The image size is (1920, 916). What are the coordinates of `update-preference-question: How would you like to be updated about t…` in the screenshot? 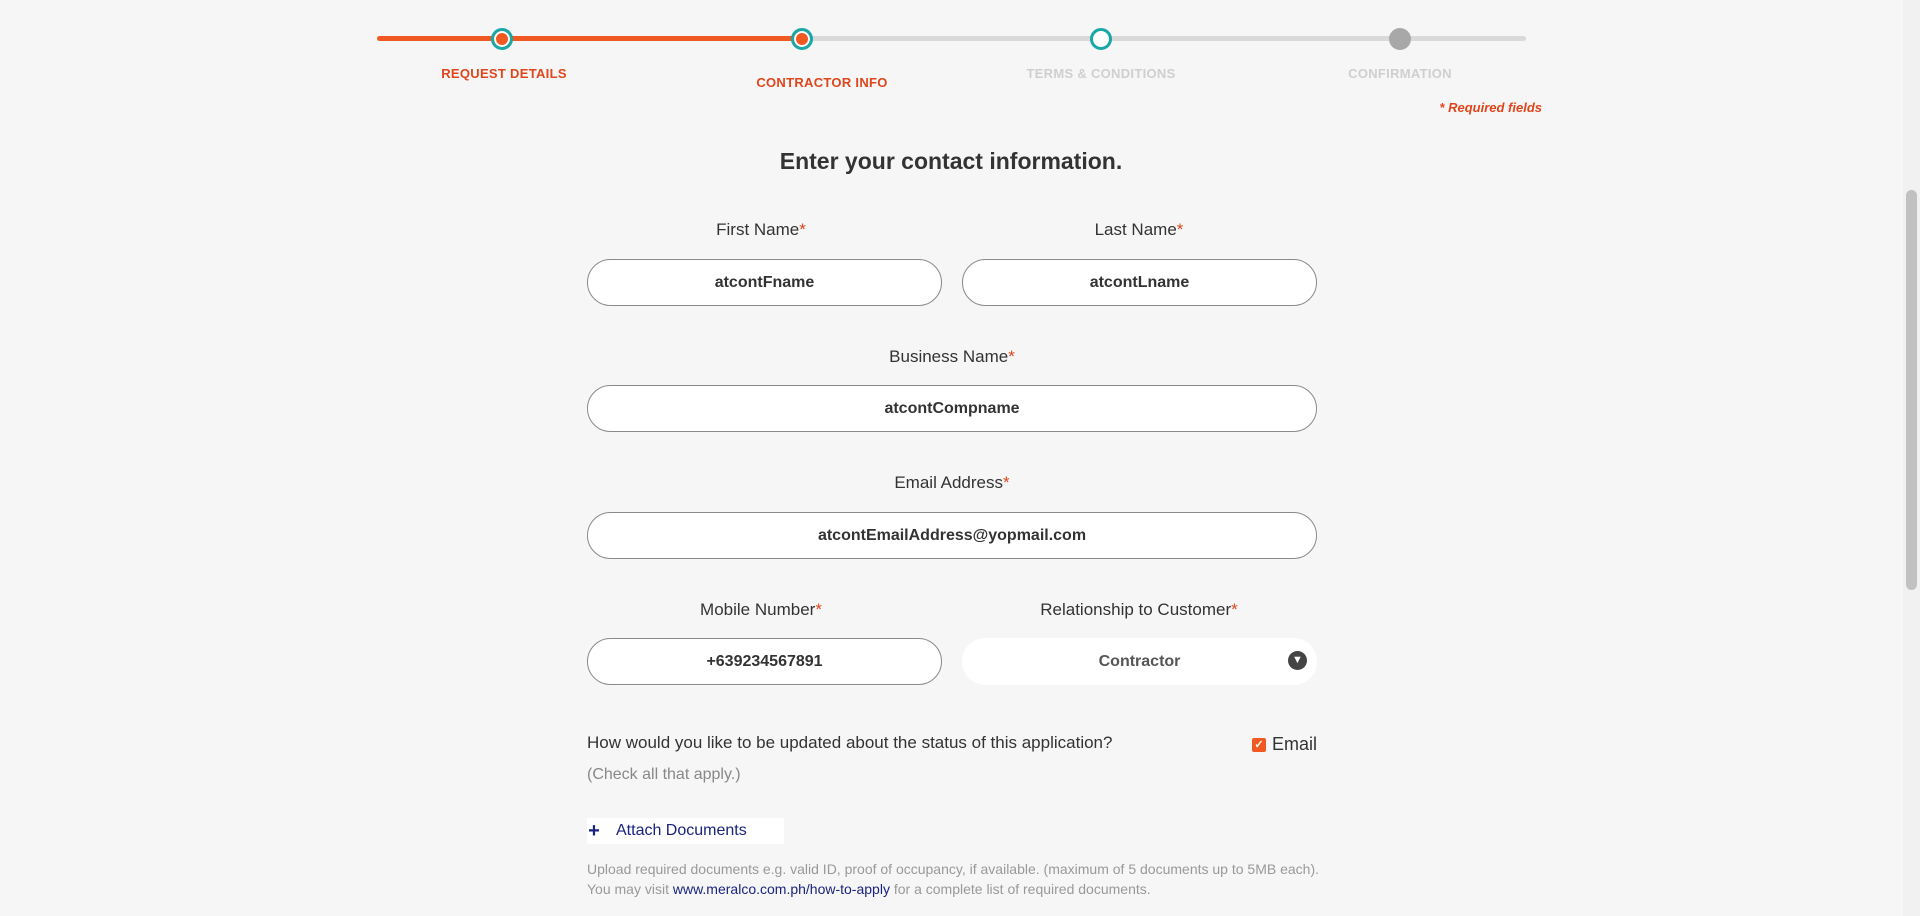 It's located at (850, 742).